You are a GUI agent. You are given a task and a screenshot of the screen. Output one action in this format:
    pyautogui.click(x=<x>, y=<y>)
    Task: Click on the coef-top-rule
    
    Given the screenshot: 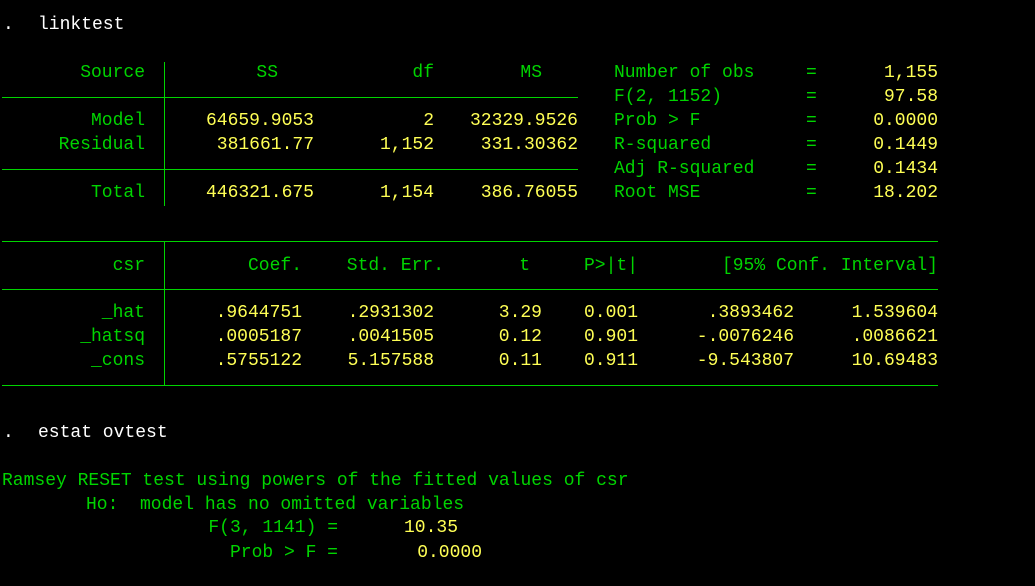 What is the action you would take?
    pyautogui.click(x=470, y=241)
    